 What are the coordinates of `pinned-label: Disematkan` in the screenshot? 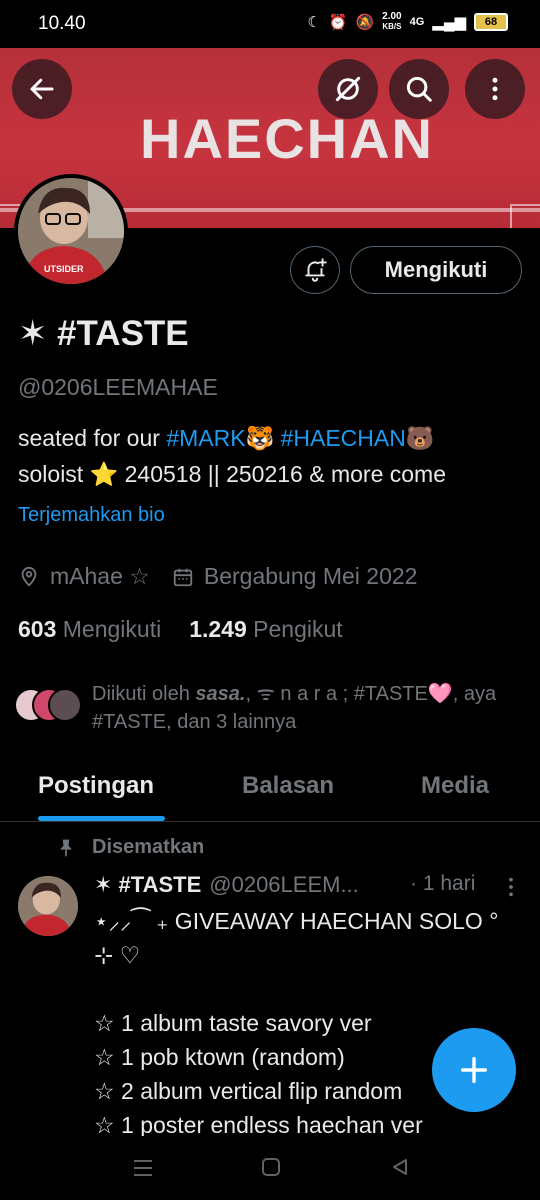 It's located at (130, 847).